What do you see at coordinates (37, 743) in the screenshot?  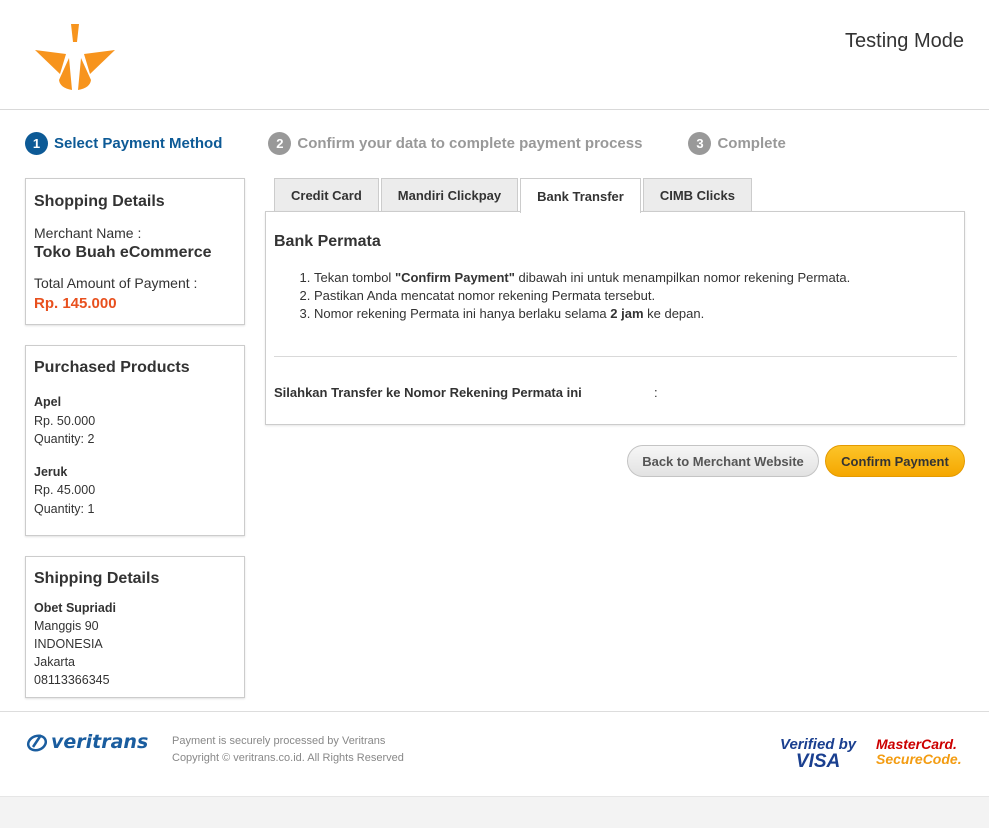 I see `veritrans-swoosh-icon` at bounding box center [37, 743].